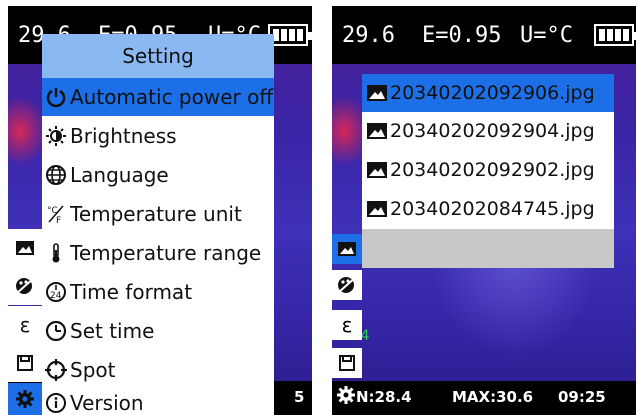 The image size is (638, 415). Describe the element at coordinates (158, 331) in the screenshot. I see `menu-item-set-time: Set time` at that location.